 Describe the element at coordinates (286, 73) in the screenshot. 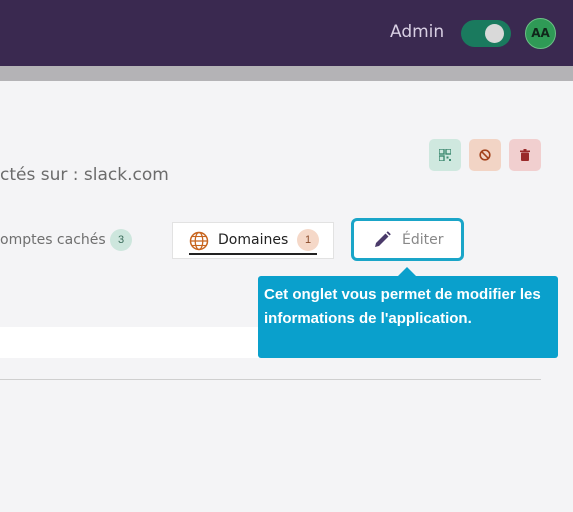

I see `header-shadow-bar` at that location.